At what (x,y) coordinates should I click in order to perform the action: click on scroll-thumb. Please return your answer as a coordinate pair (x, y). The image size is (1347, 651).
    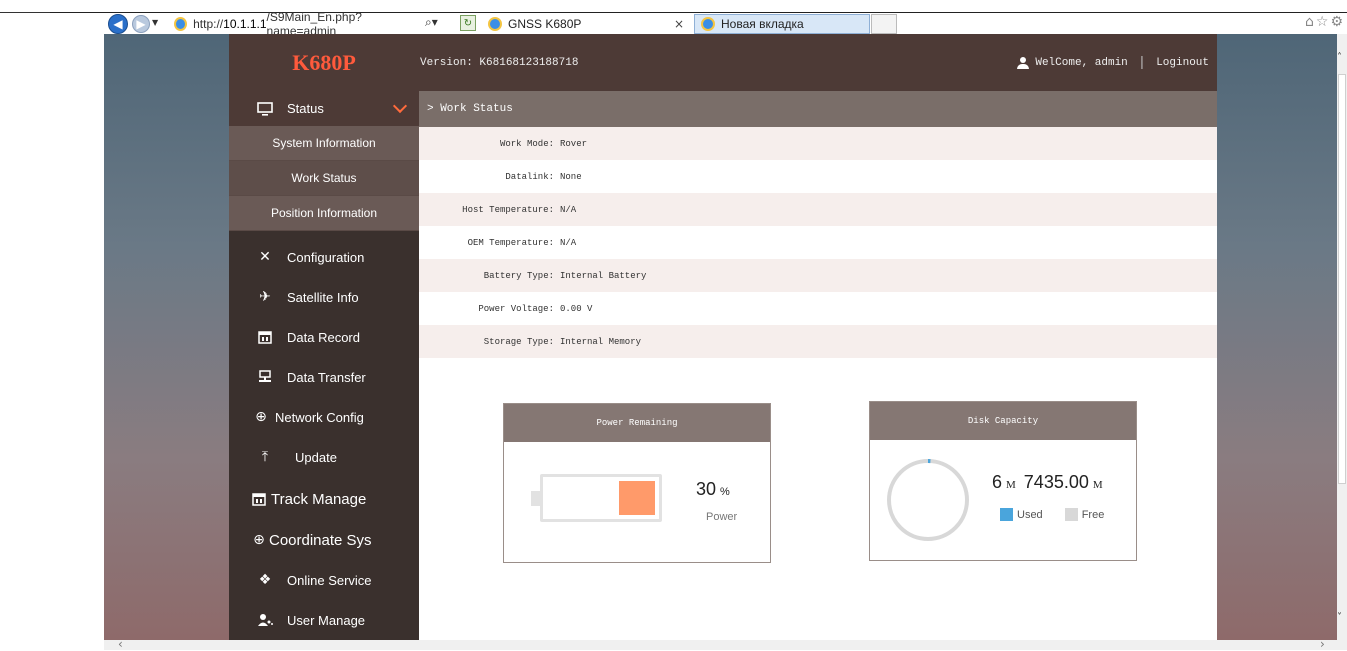
    Looking at the image, I should click on (1342, 279).